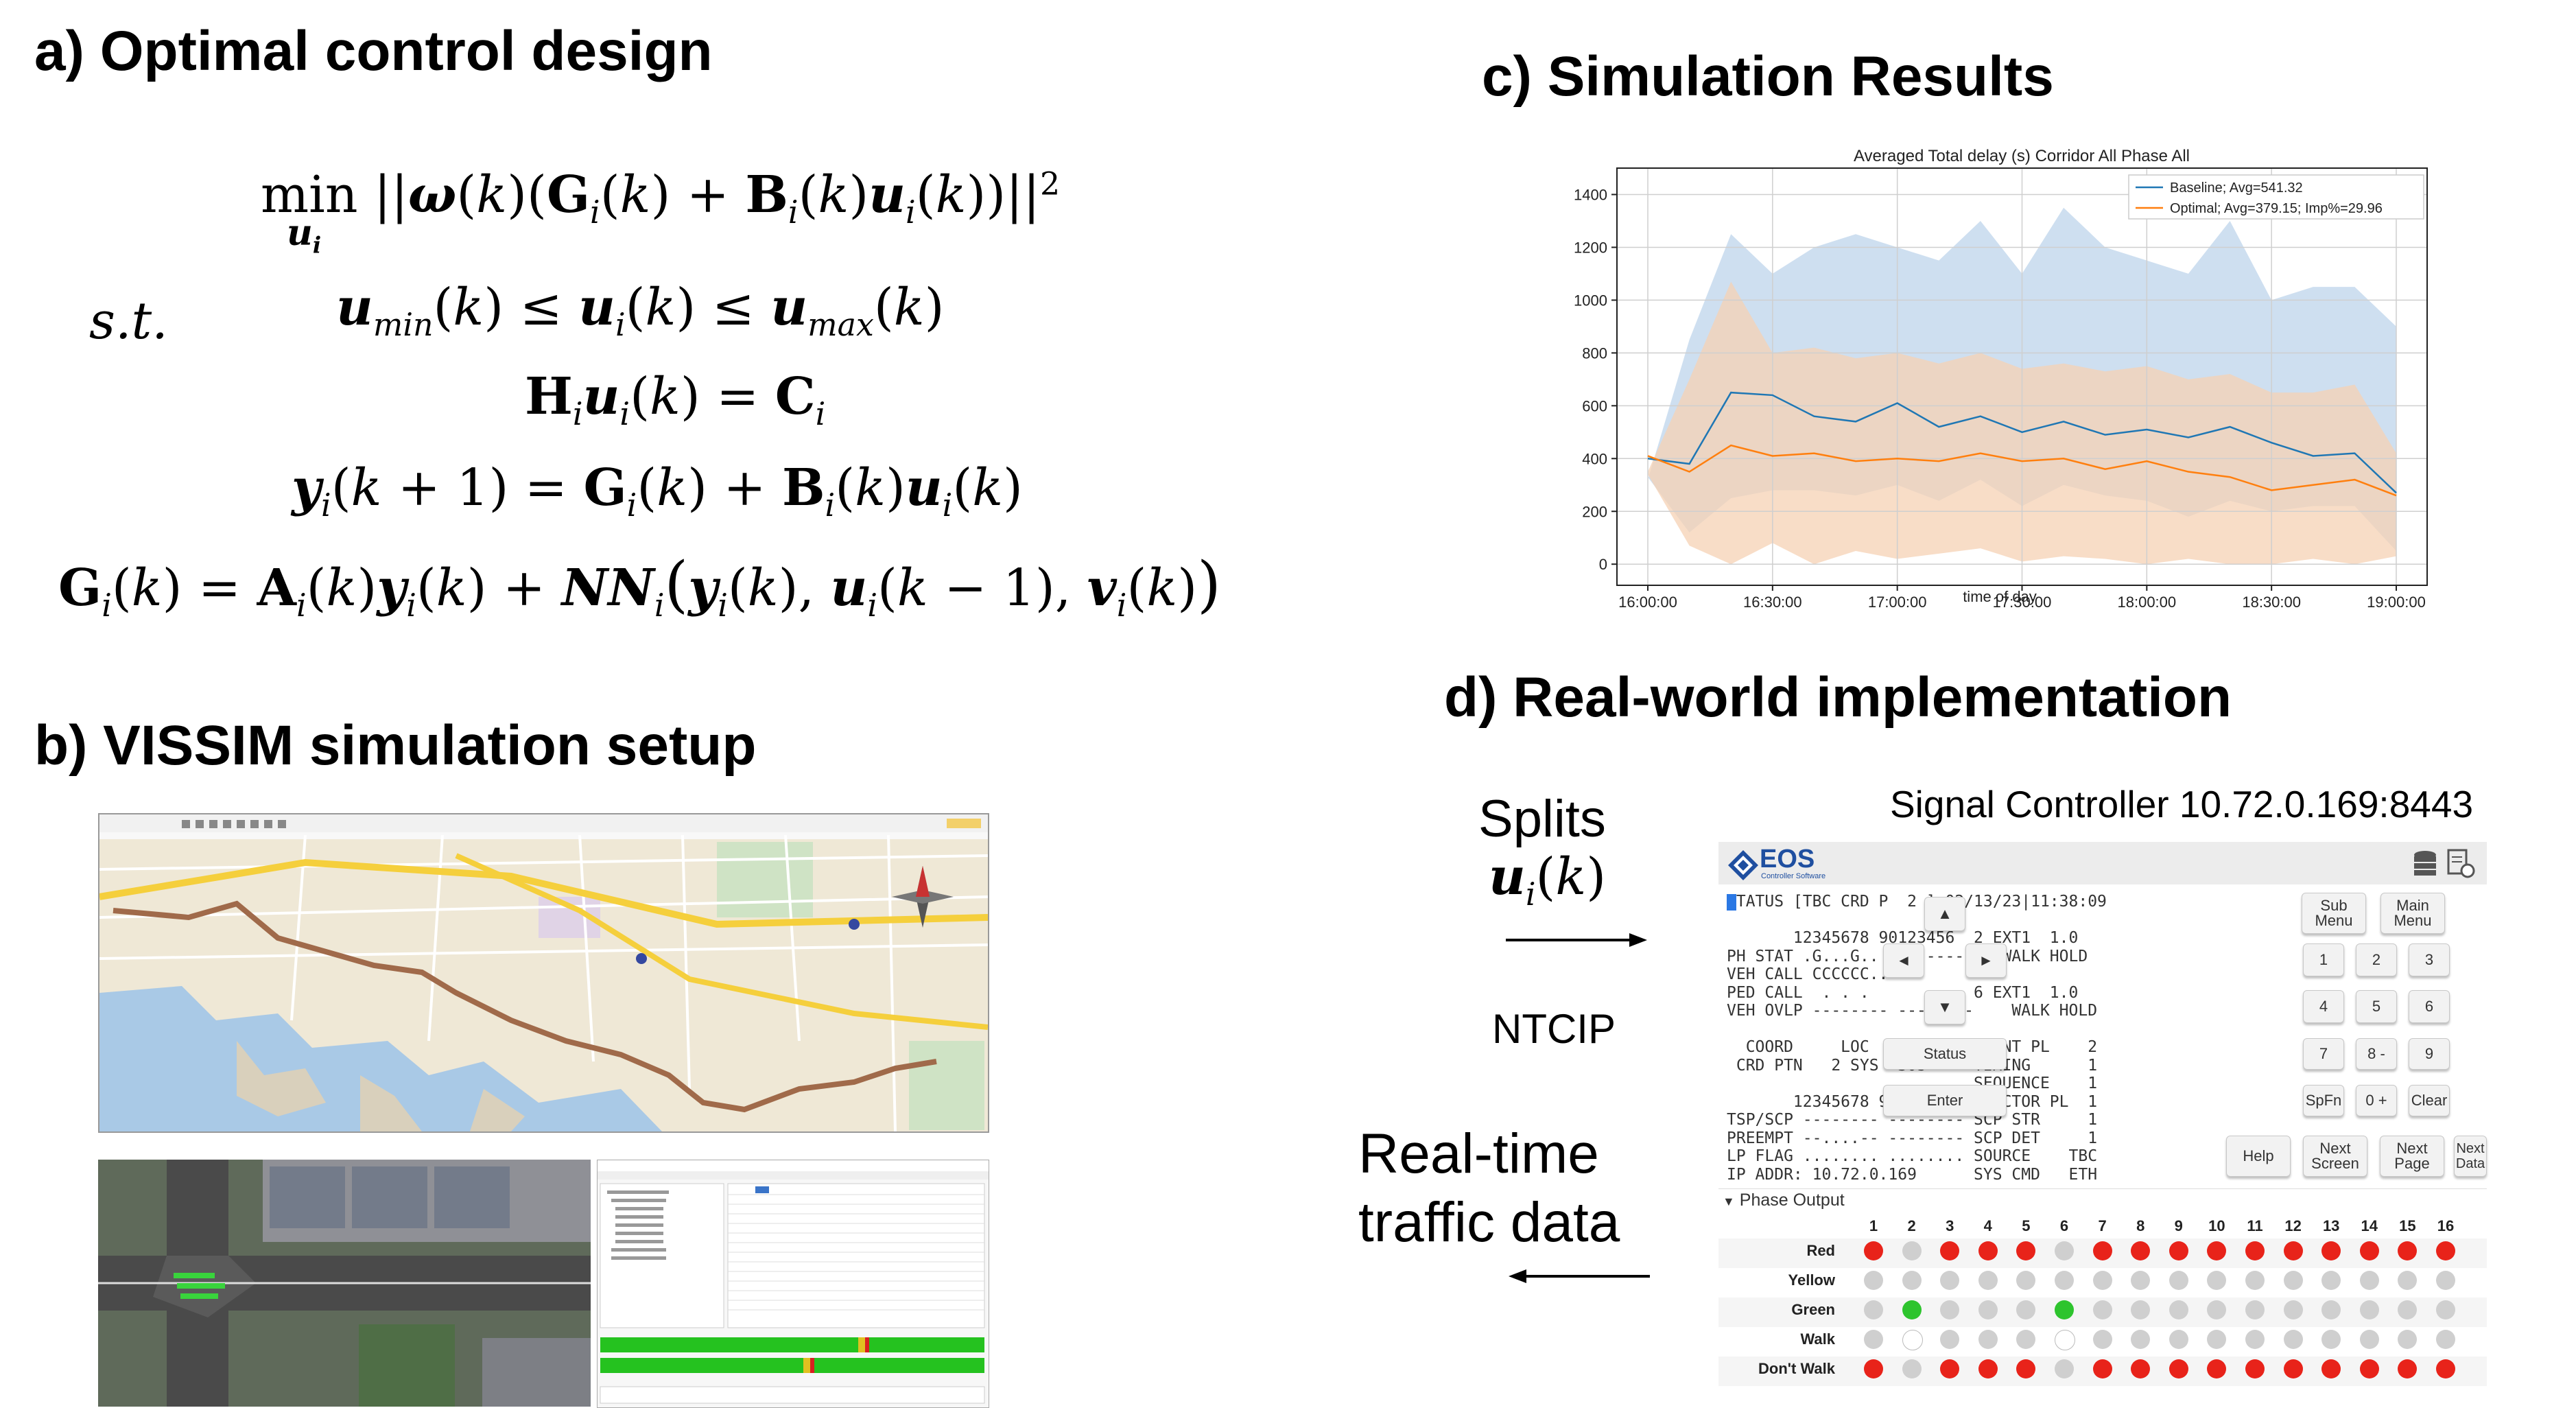  I want to click on phase-output-label: Phase Output, so click(1792, 1200).